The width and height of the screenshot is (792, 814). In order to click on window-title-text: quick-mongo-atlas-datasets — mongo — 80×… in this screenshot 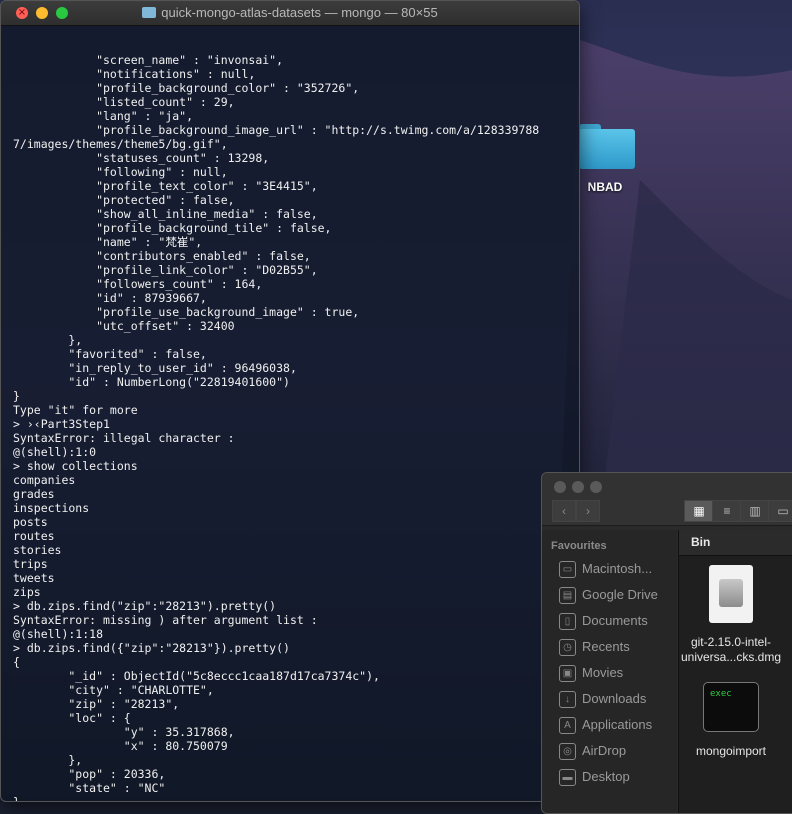, I will do `click(299, 12)`.